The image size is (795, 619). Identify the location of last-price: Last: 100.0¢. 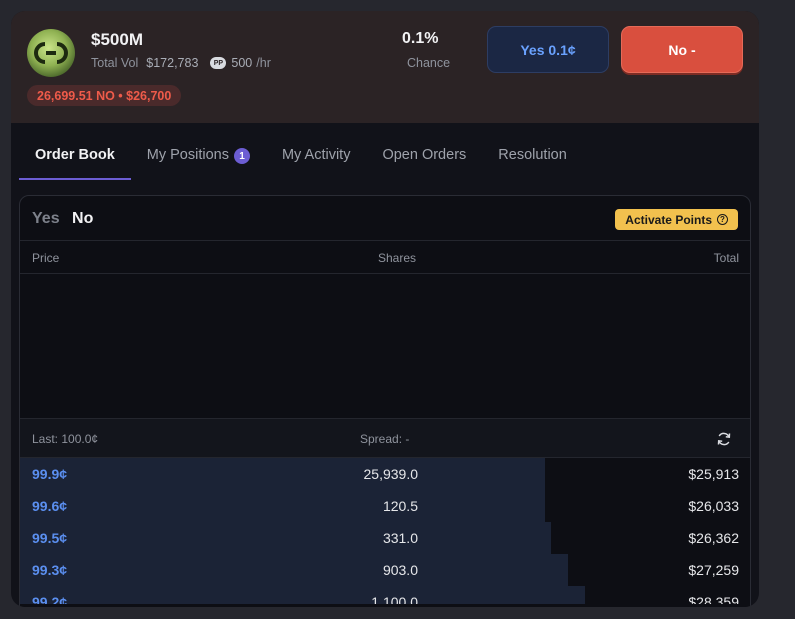
(65, 439).